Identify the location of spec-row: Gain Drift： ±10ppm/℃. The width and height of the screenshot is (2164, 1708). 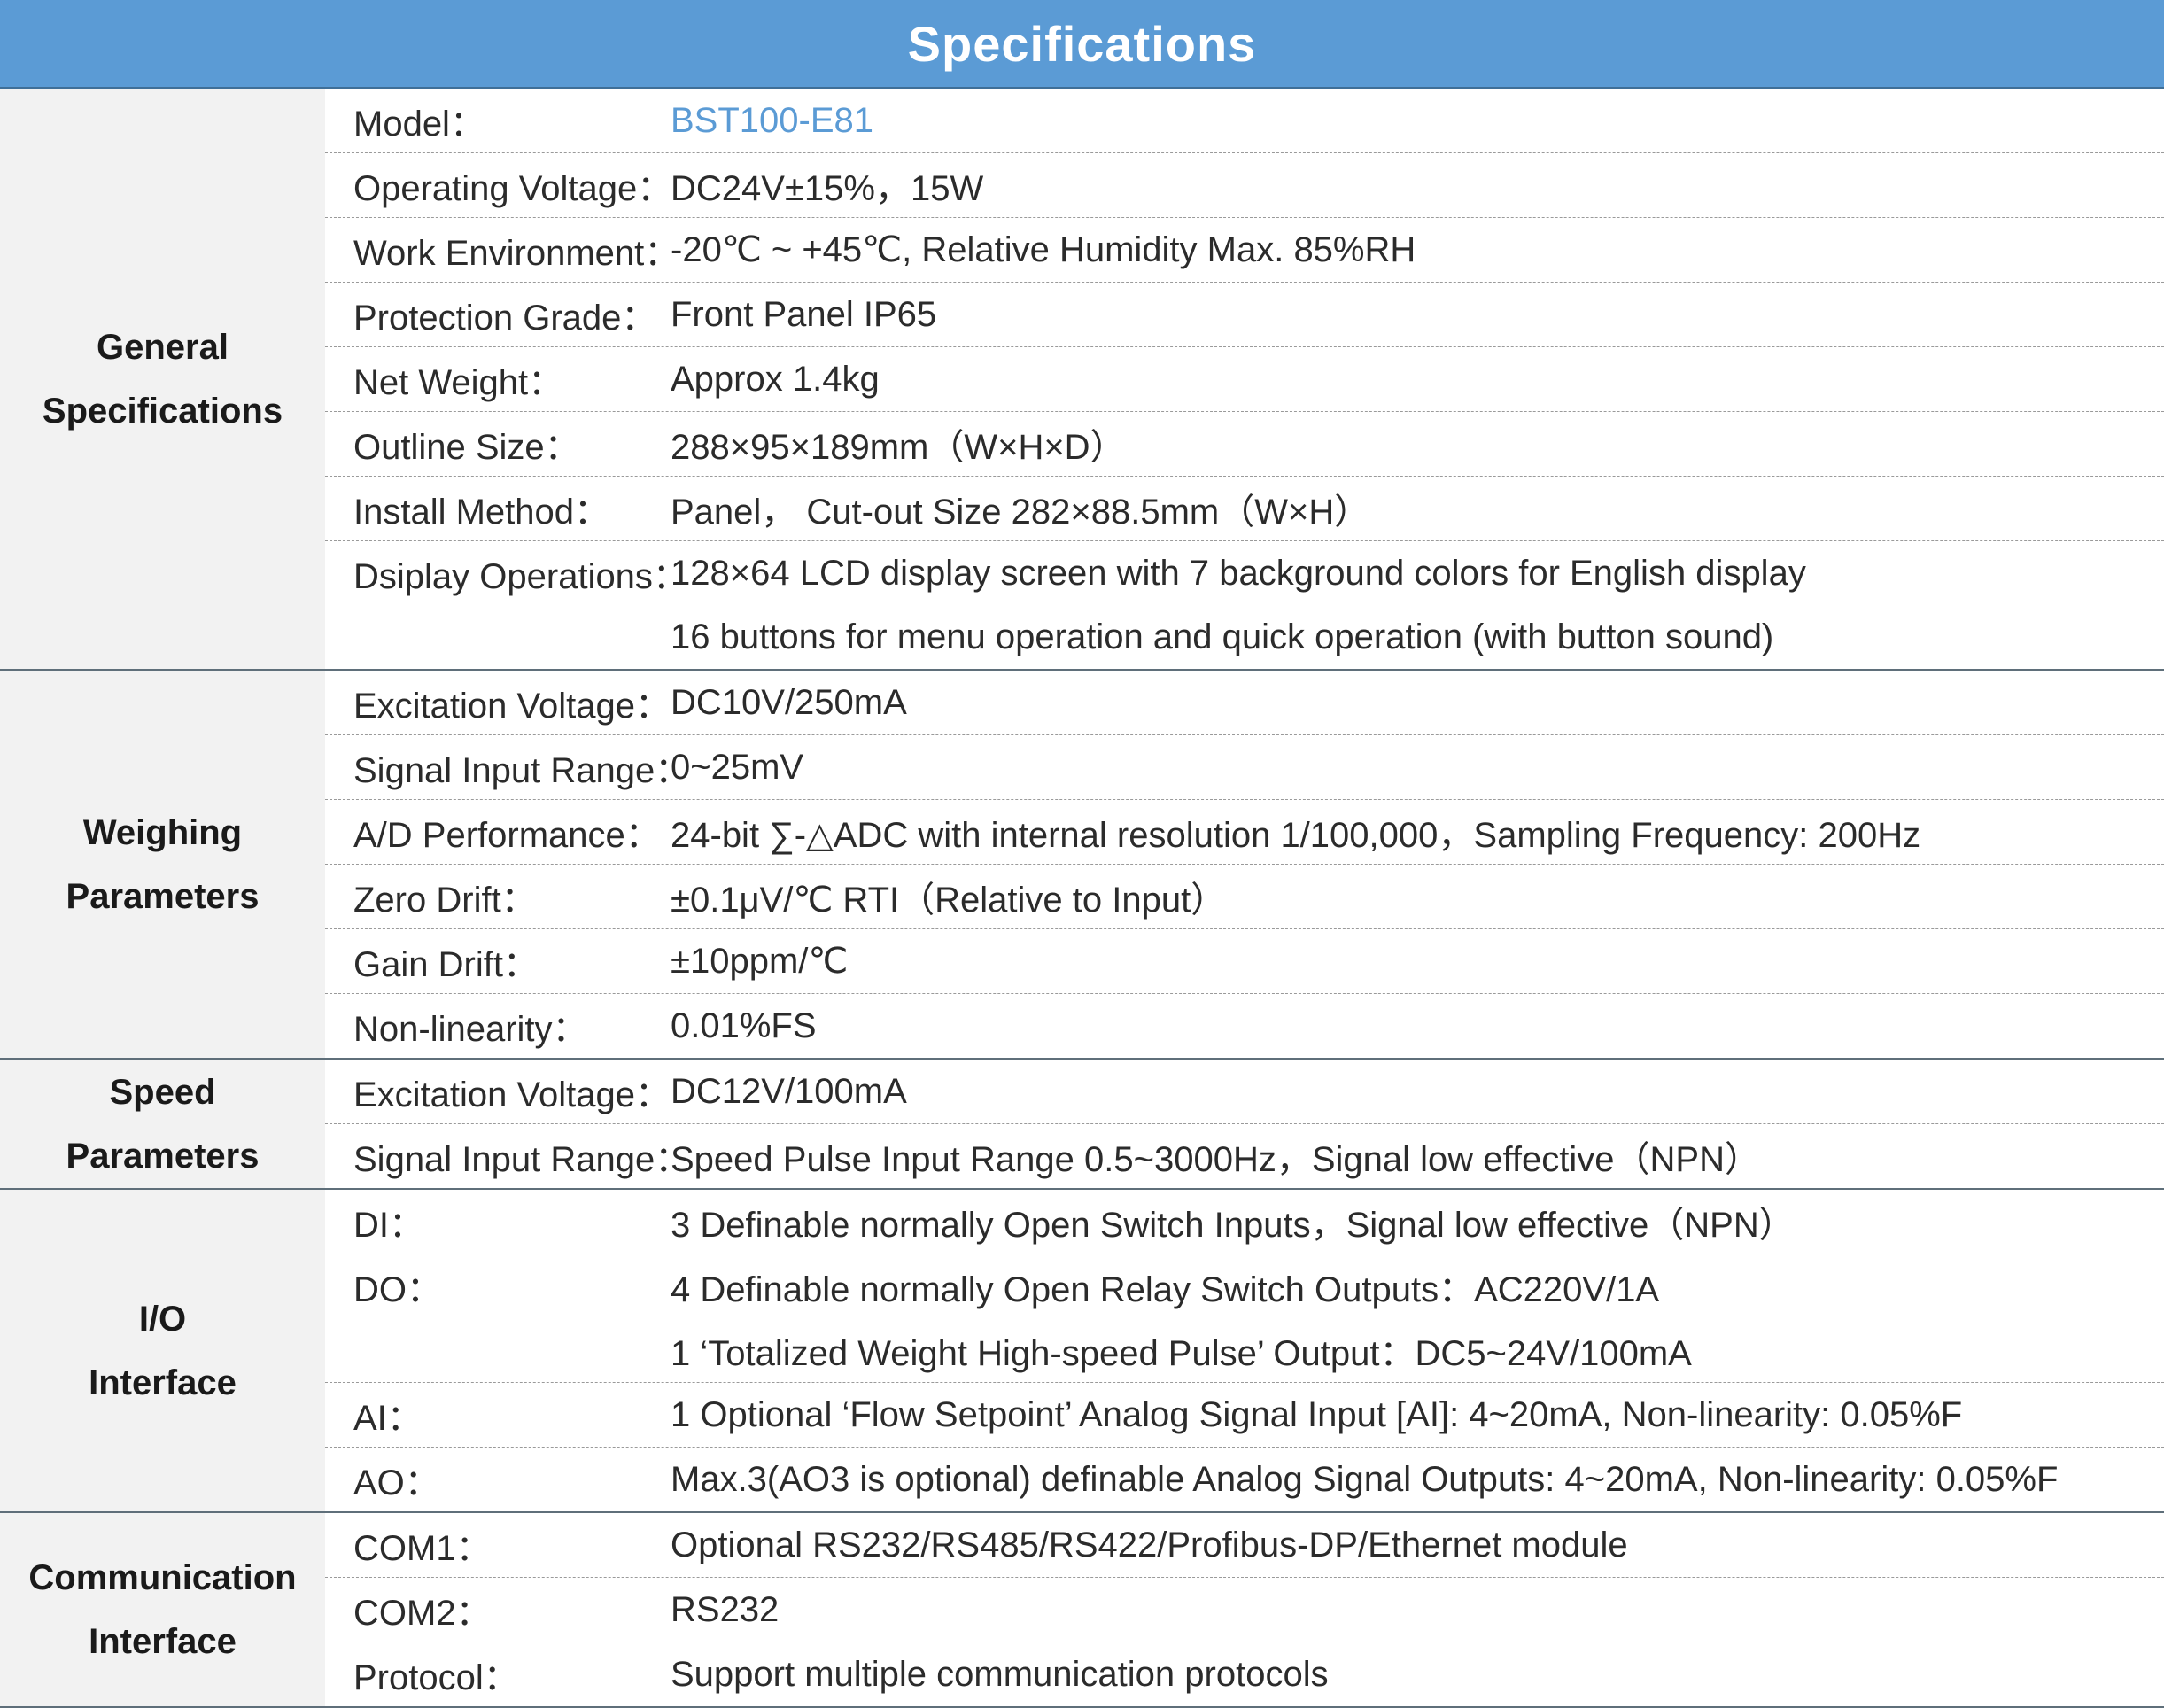
(1244, 961).